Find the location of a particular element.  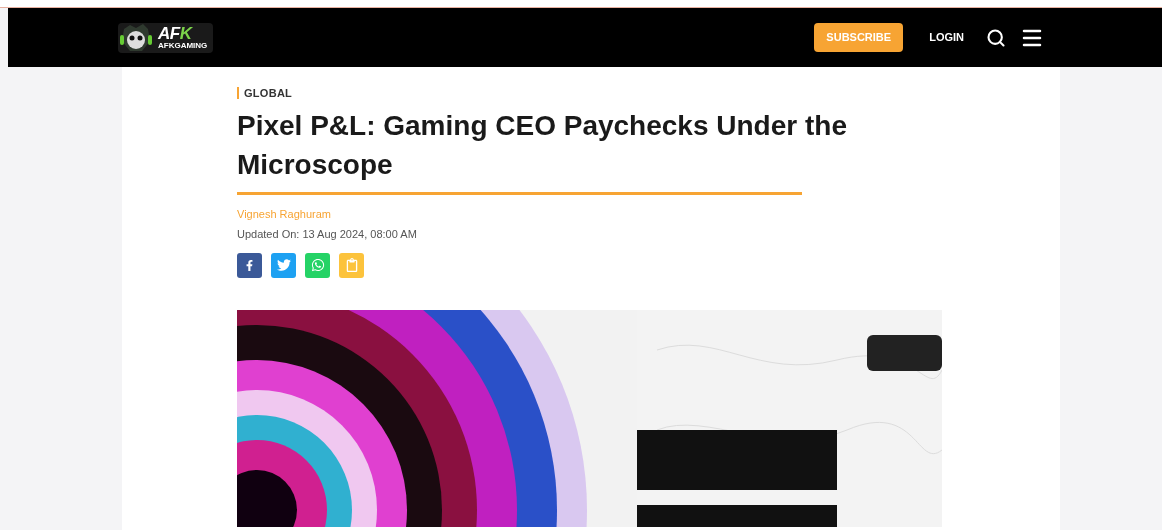

chat-bubble-icon is located at coordinates (317, 265).